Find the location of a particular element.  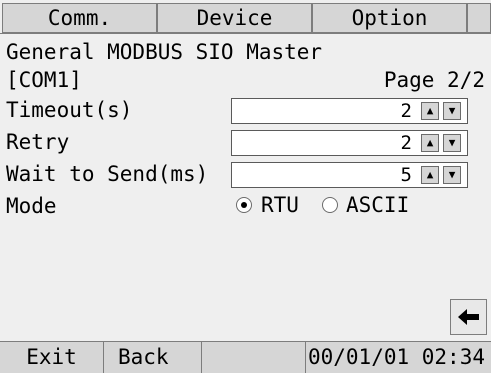

timeout-field: 2 ▲ ▼ is located at coordinates (349, 111).